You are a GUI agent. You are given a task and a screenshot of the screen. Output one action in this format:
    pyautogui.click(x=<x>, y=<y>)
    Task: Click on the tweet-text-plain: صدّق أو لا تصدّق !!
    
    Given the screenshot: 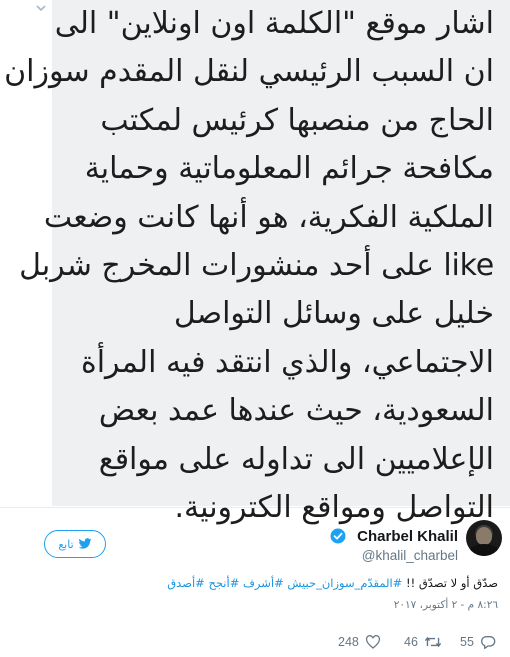 What is the action you would take?
    pyautogui.click(x=451, y=583)
    